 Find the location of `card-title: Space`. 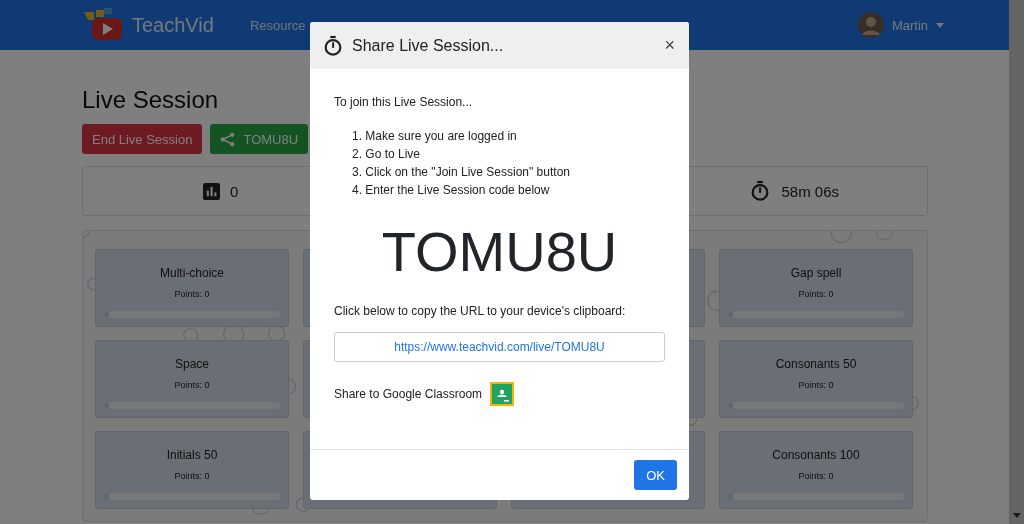

card-title: Space is located at coordinates (192, 364).